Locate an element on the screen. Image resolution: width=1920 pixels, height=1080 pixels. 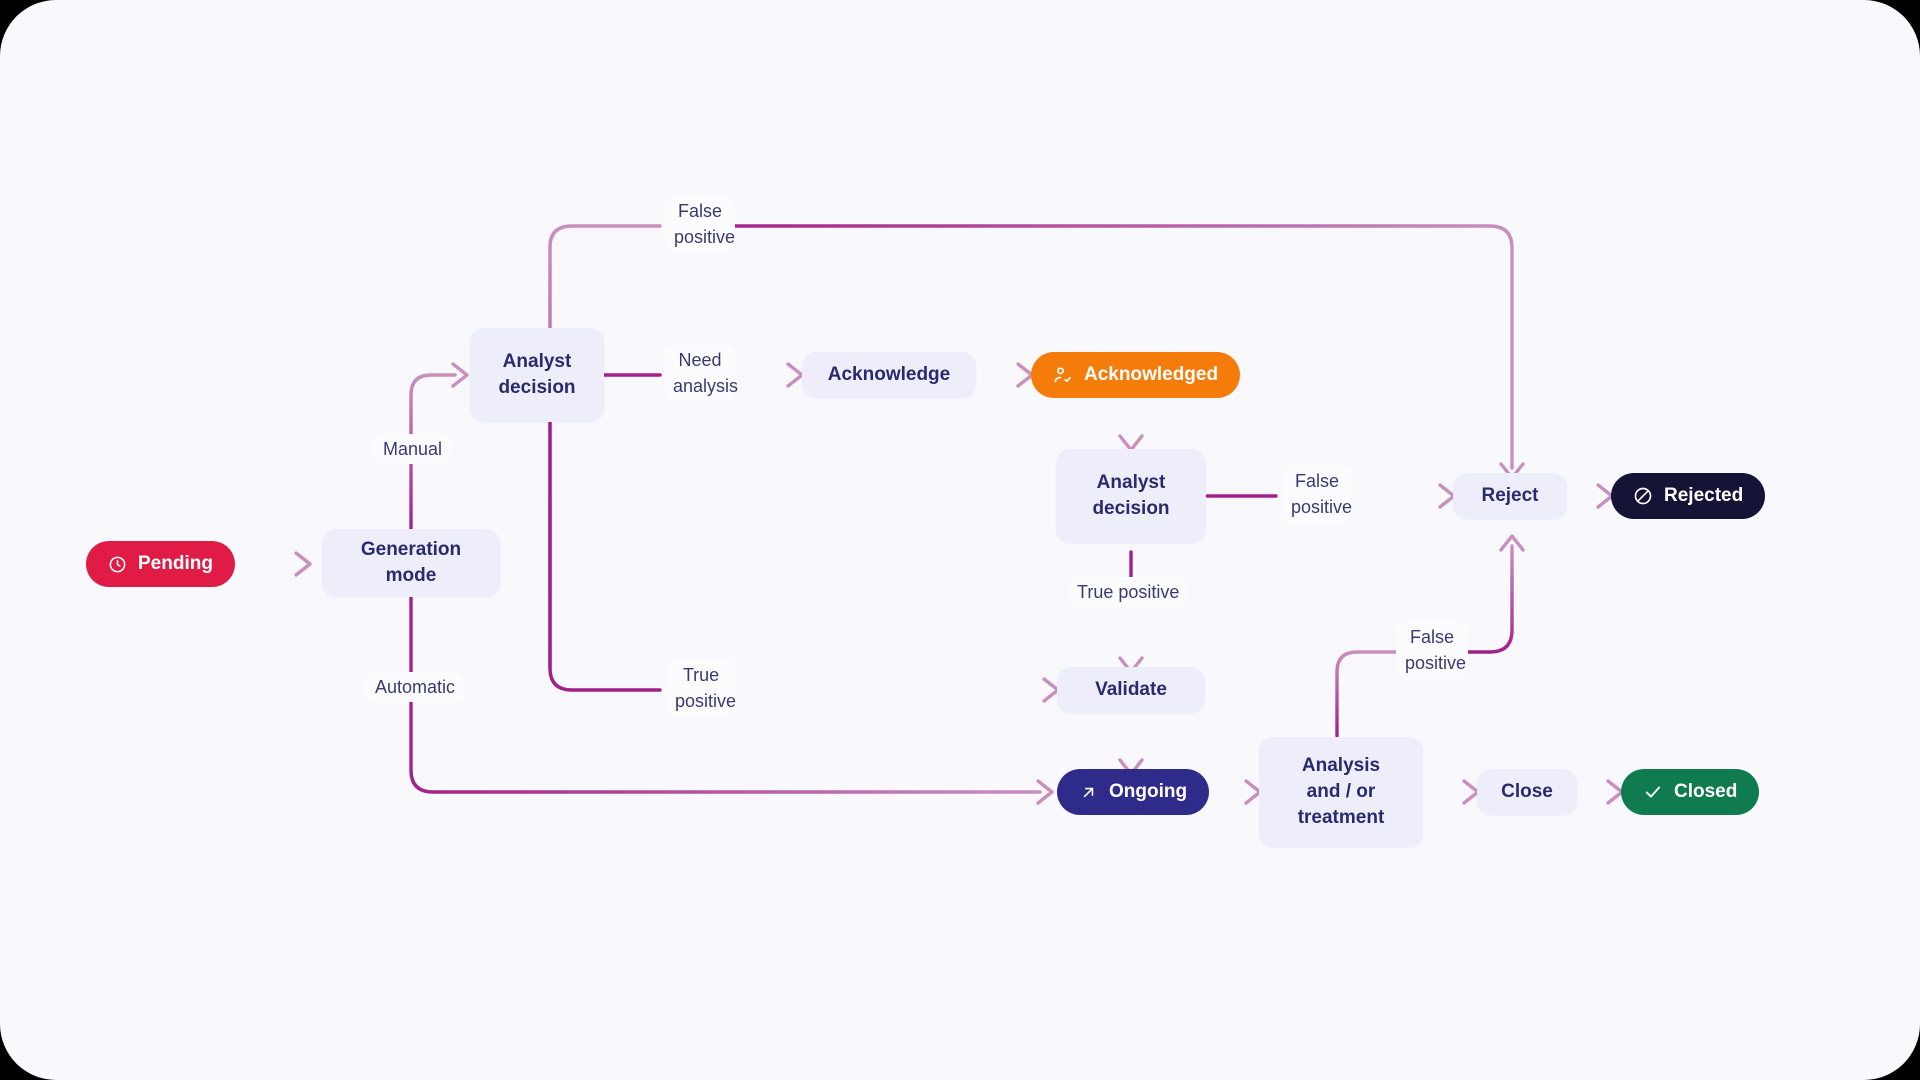
node-analyst-decision-2: Analyst decision is located at coordinates (1131, 496).